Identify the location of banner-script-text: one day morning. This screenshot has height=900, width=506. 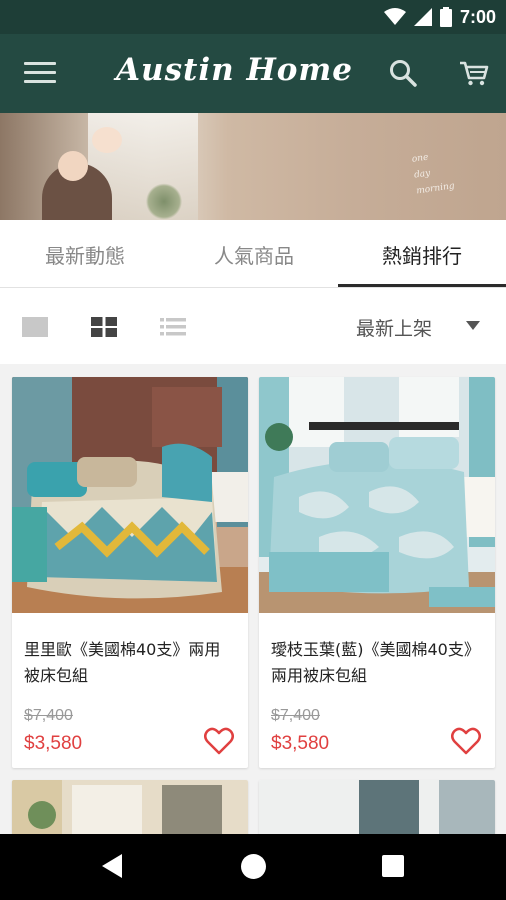
(433, 174).